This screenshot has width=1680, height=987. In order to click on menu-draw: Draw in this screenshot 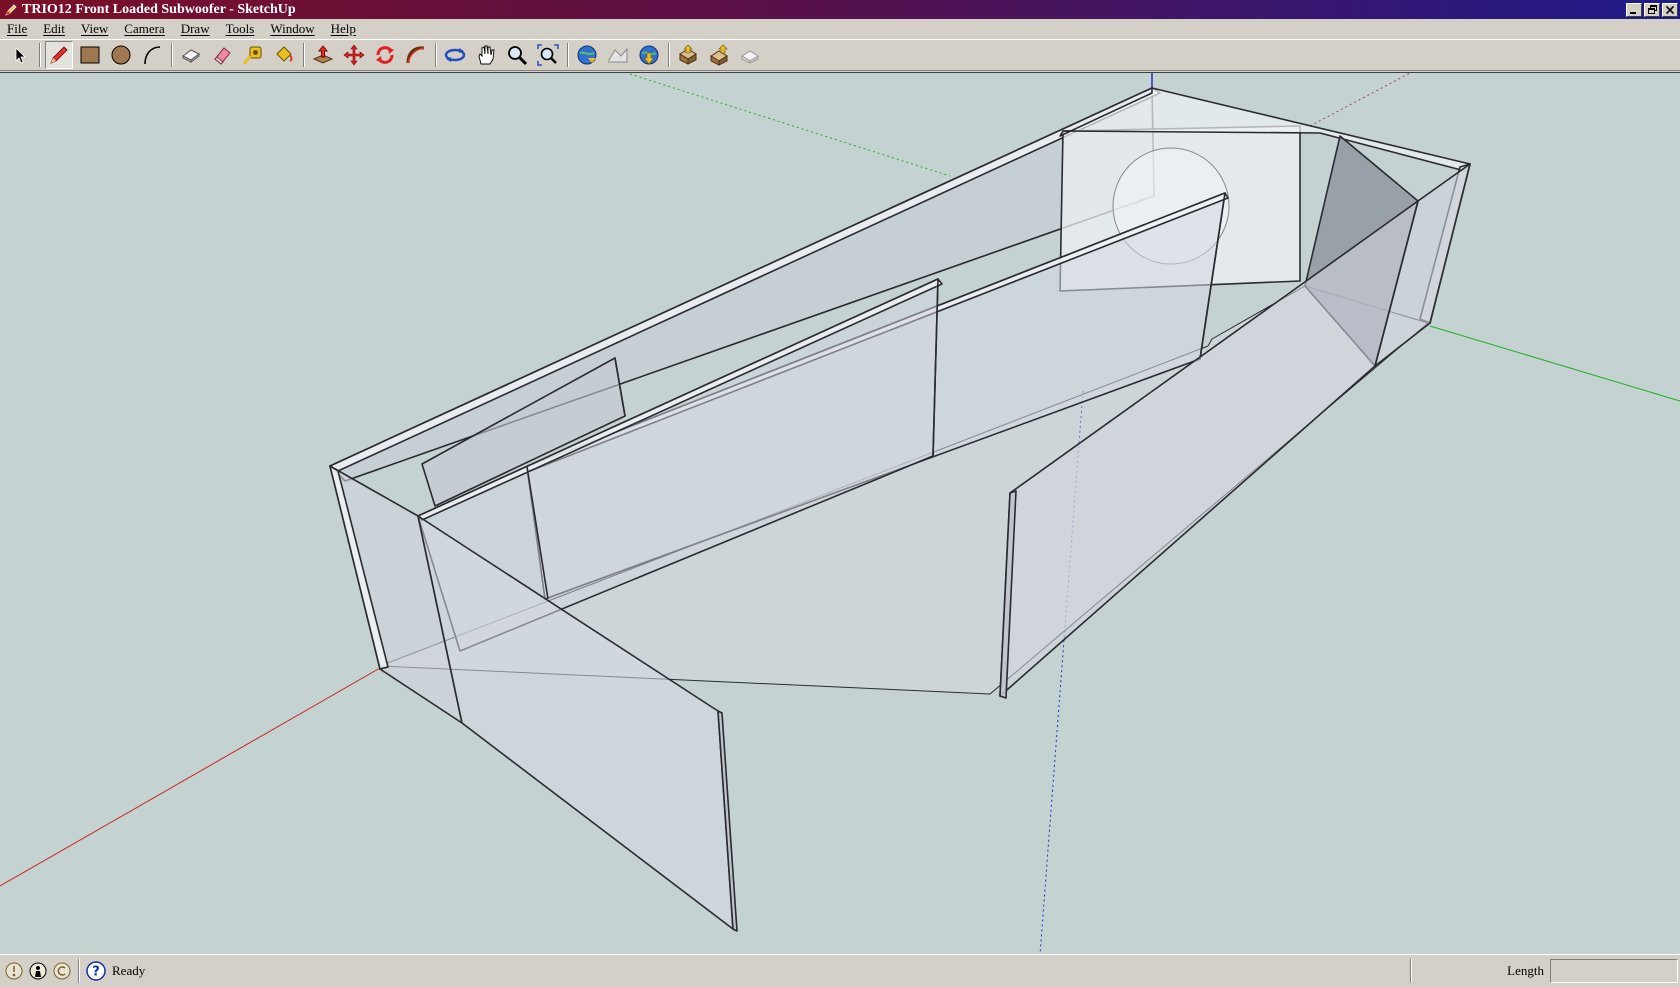, I will do `click(195, 29)`.